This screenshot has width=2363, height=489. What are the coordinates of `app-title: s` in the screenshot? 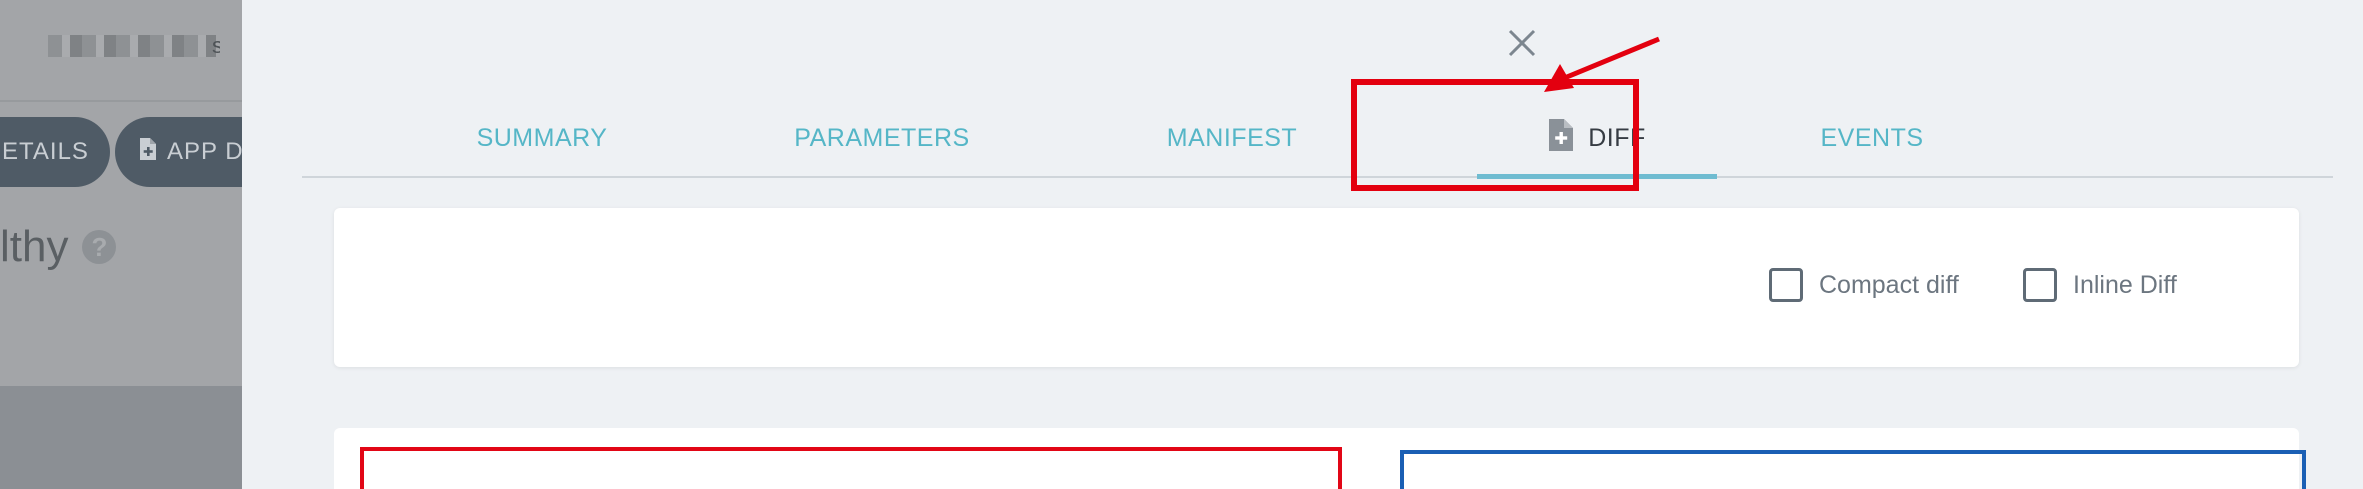 It's located at (134, 45).